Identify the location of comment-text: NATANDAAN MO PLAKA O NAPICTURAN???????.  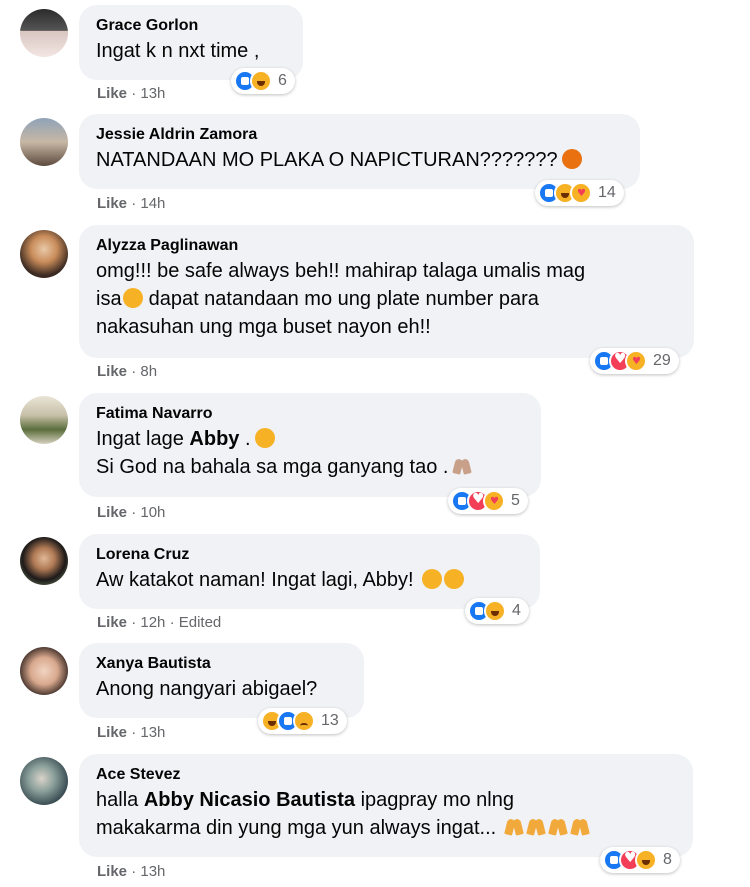
(359, 160).